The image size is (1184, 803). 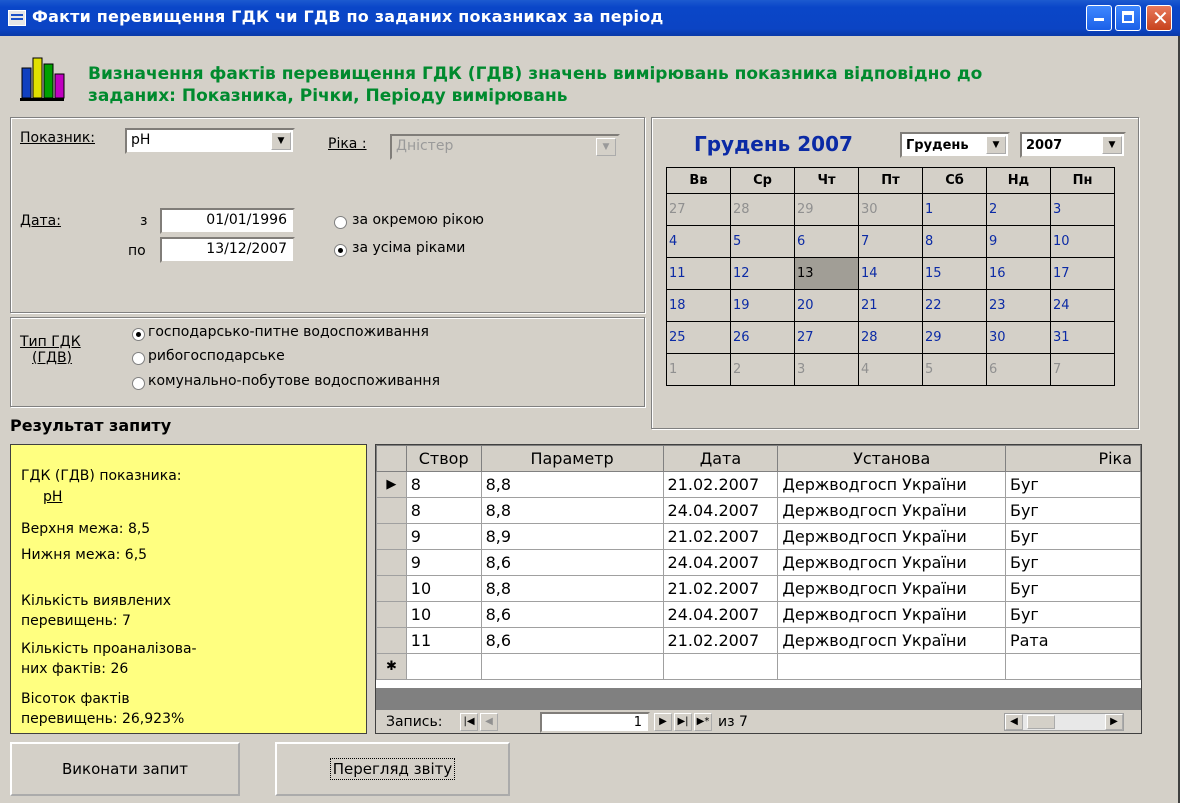 What do you see at coordinates (826, 305) in the screenshot?
I see `calendar-day: 20` at bounding box center [826, 305].